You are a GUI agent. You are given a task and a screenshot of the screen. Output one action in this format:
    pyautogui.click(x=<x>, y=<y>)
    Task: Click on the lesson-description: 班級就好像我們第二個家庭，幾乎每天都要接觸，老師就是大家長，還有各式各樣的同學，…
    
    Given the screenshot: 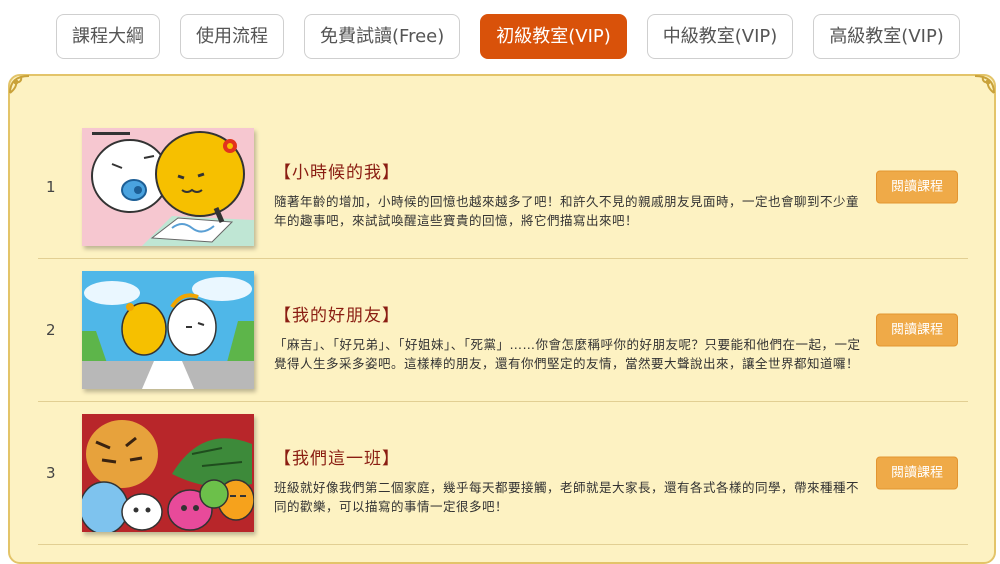 What is the action you would take?
    pyautogui.click(x=567, y=497)
    